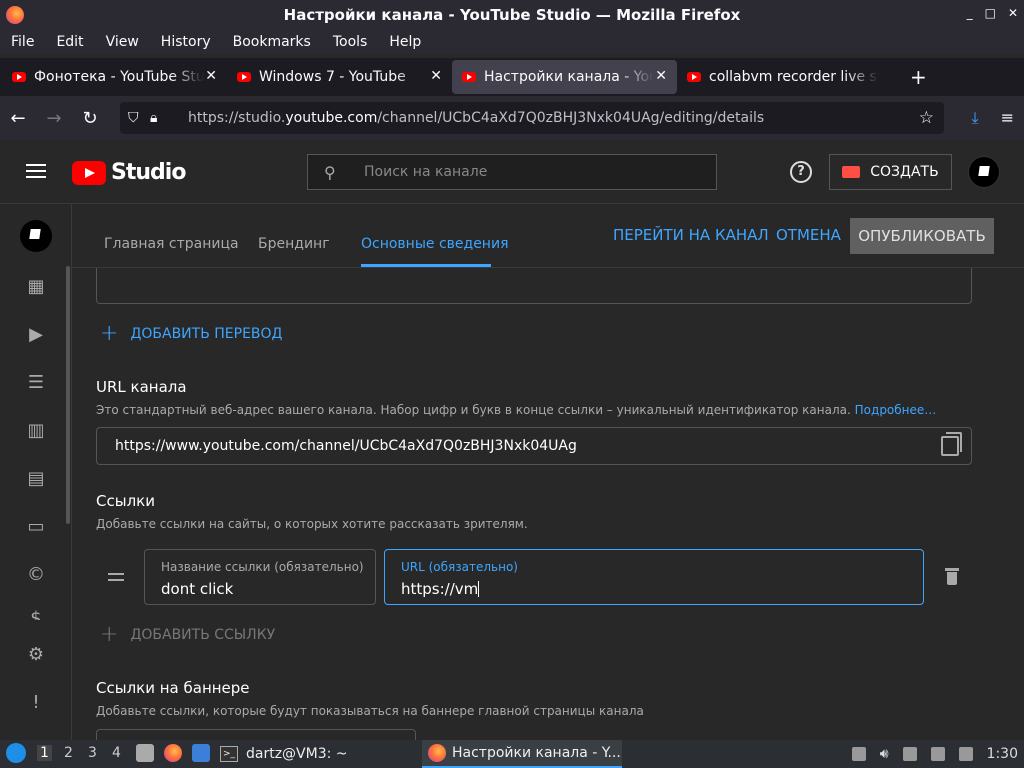 This screenshot has height=768, width=1024. Describe the element at coordinates (984, 172) in the screenshot. I see `account-avatar` at that location.